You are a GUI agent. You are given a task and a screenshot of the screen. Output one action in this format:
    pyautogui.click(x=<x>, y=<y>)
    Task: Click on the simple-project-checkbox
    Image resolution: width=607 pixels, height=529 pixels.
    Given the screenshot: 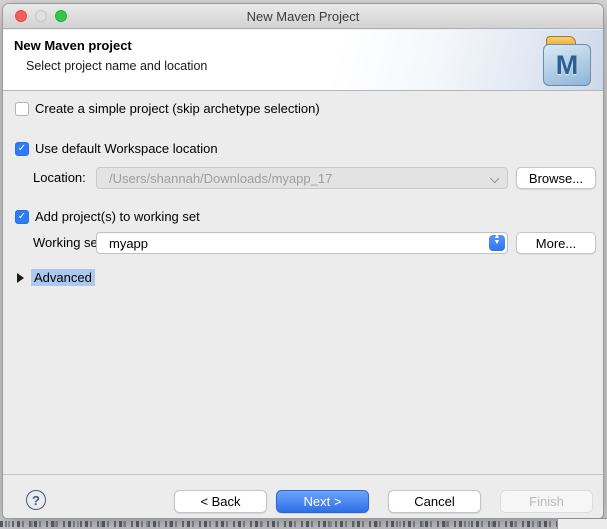 What is the action you would take?
    pyautogui.click(x=22, y=108)
    